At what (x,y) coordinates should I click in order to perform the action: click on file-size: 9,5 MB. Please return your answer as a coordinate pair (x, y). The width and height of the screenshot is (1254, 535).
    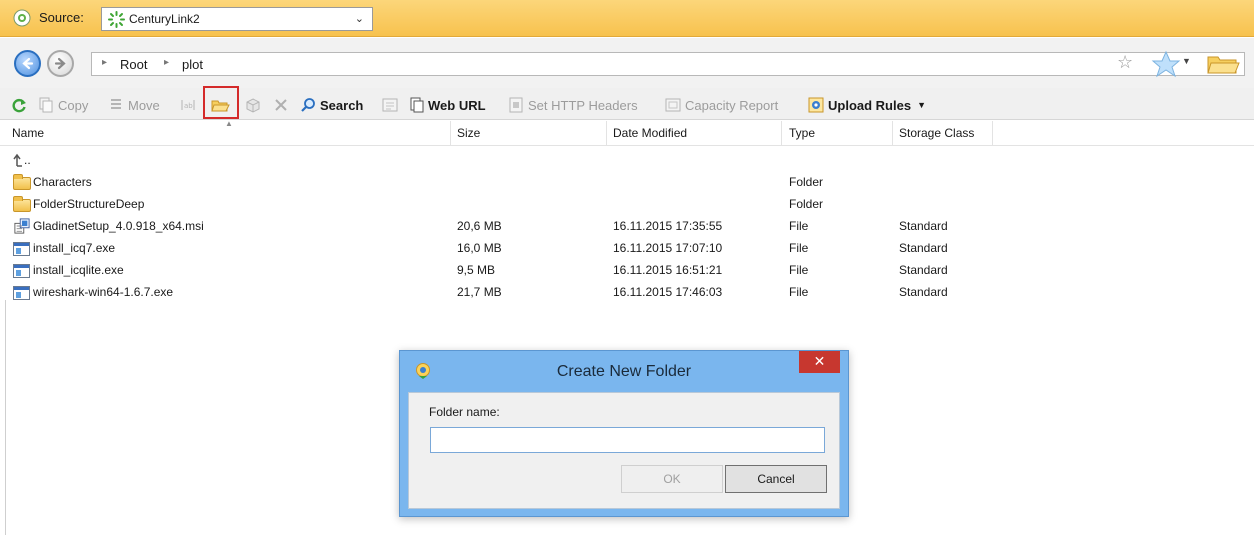
    Looking at the image, I should click on (476, 270).